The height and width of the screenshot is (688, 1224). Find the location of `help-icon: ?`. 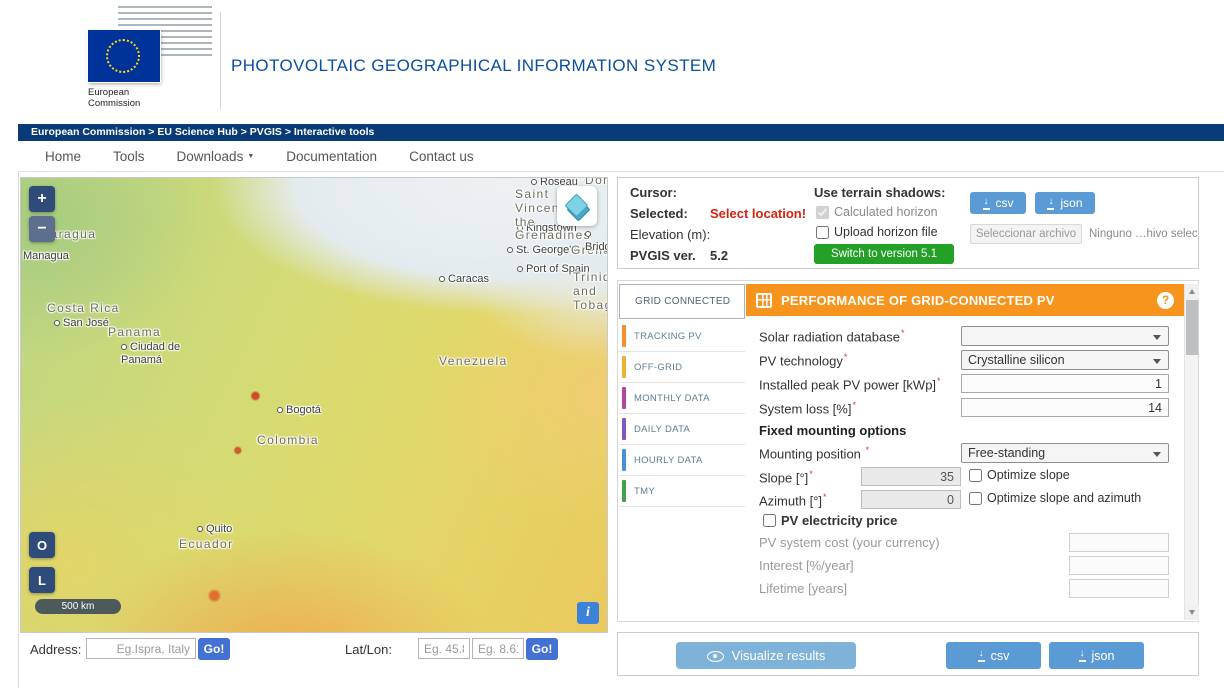

help-icon: ? is located at coordinates (1165, 300).